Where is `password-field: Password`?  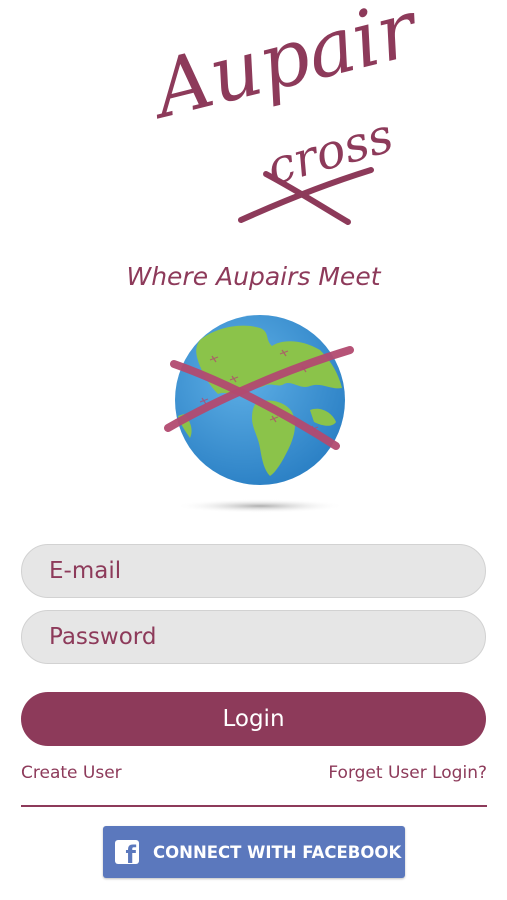 password-field: Password is located at coordinates (253, 637).